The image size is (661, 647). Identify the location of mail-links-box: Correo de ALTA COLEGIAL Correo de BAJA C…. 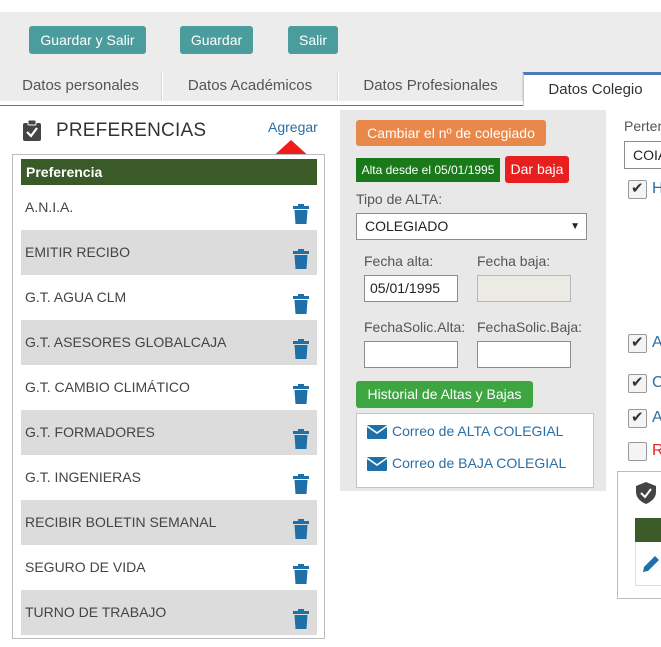
(475, 450).